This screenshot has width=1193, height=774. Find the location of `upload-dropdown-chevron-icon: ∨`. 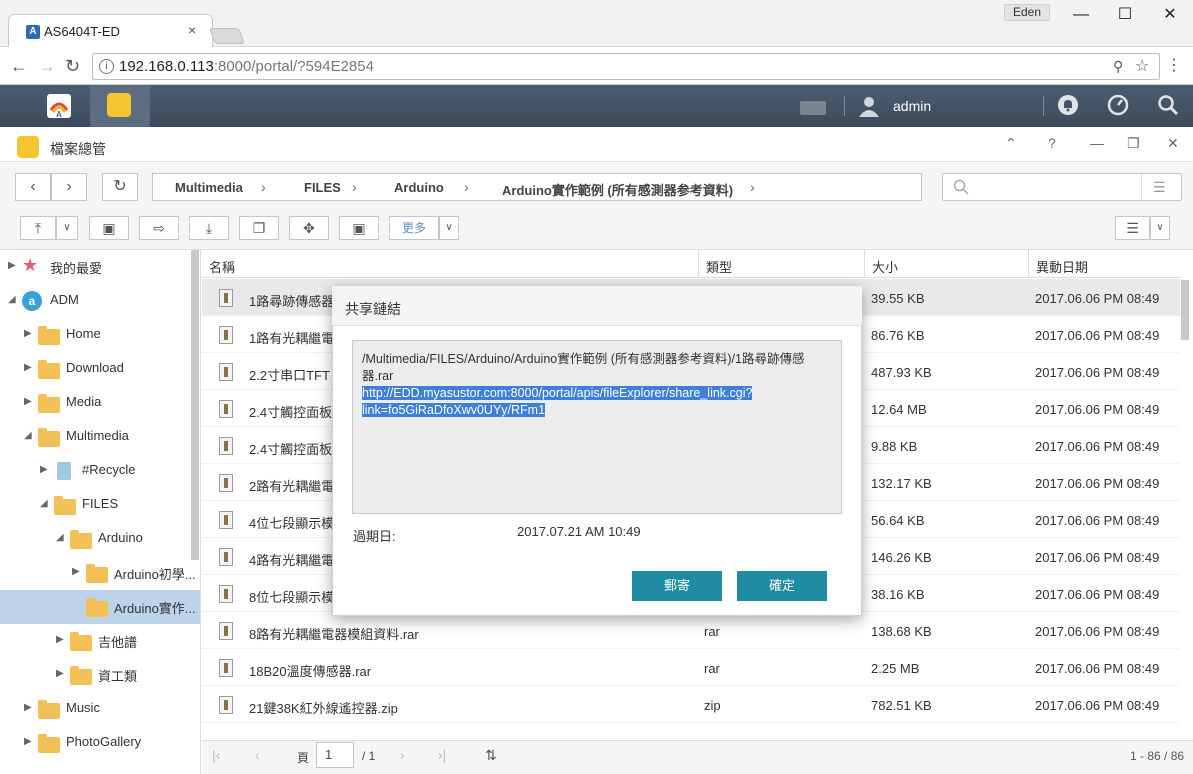

upload-dropdown-chevron-icon: ∨ is located at coordinates (67, 228).